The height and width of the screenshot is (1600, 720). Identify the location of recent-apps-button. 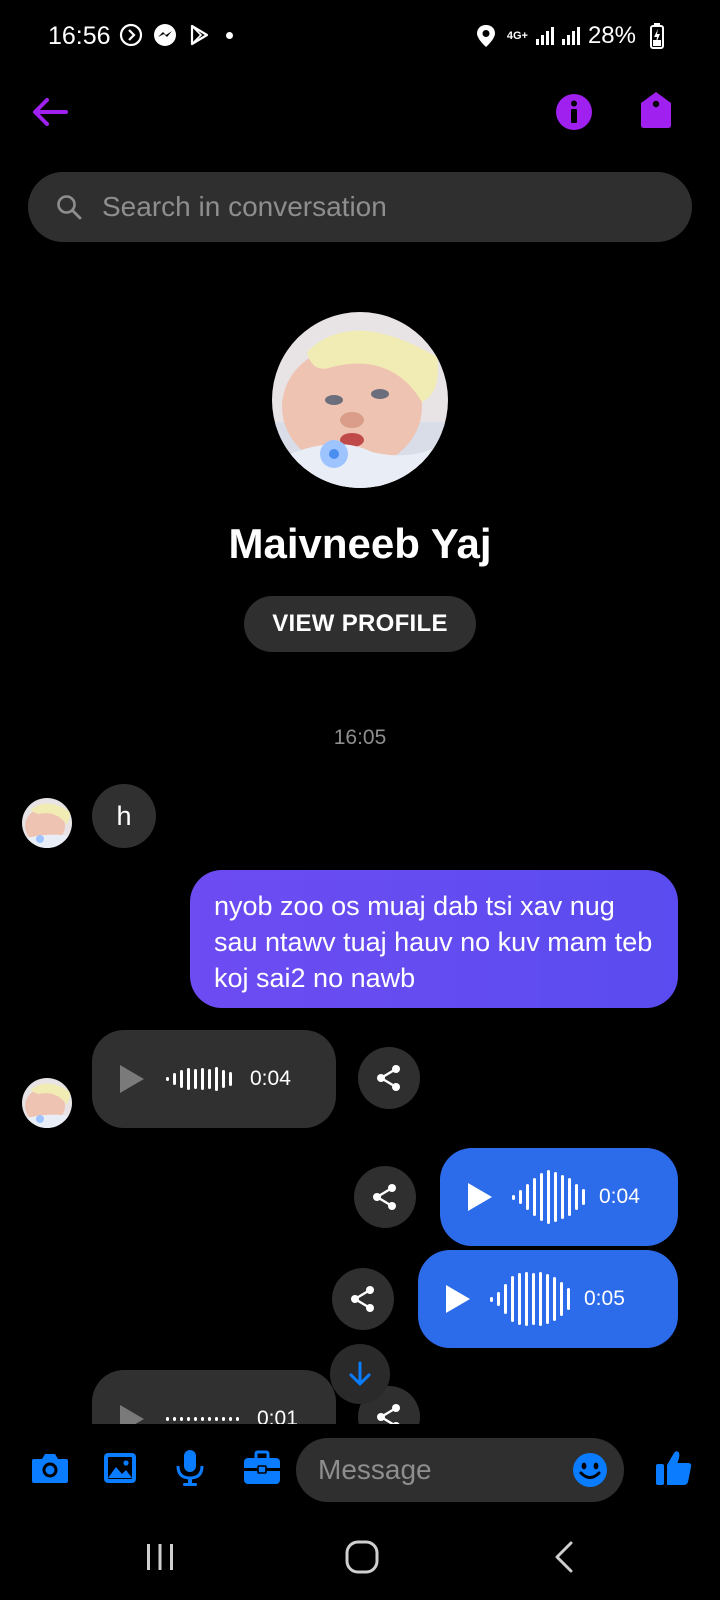
(160, 1557).